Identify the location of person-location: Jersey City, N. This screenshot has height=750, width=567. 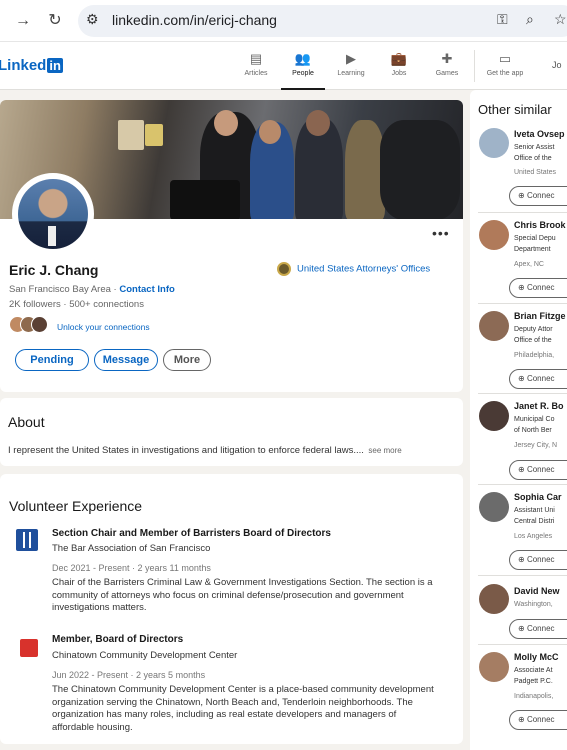
(536, 445).